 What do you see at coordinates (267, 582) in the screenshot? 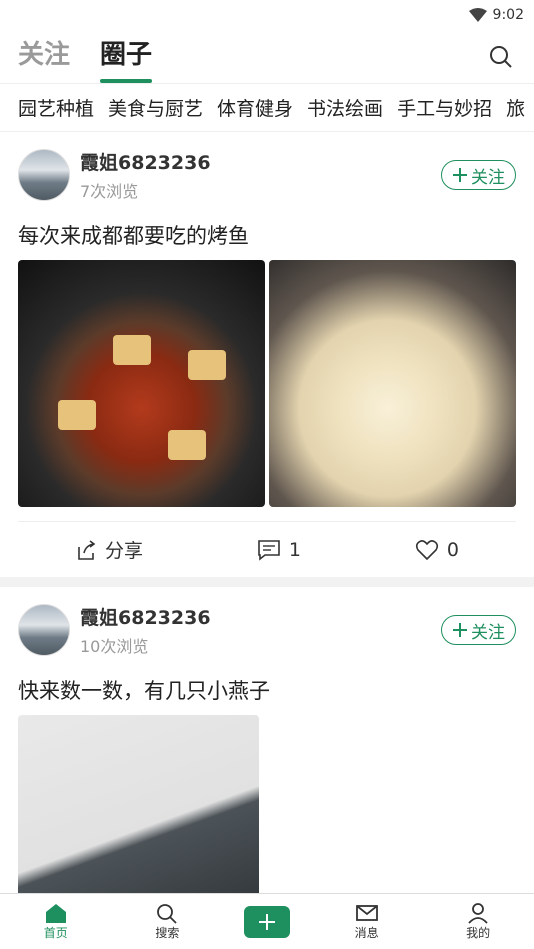
I see `post-divider` at bounding box center [267, 582].